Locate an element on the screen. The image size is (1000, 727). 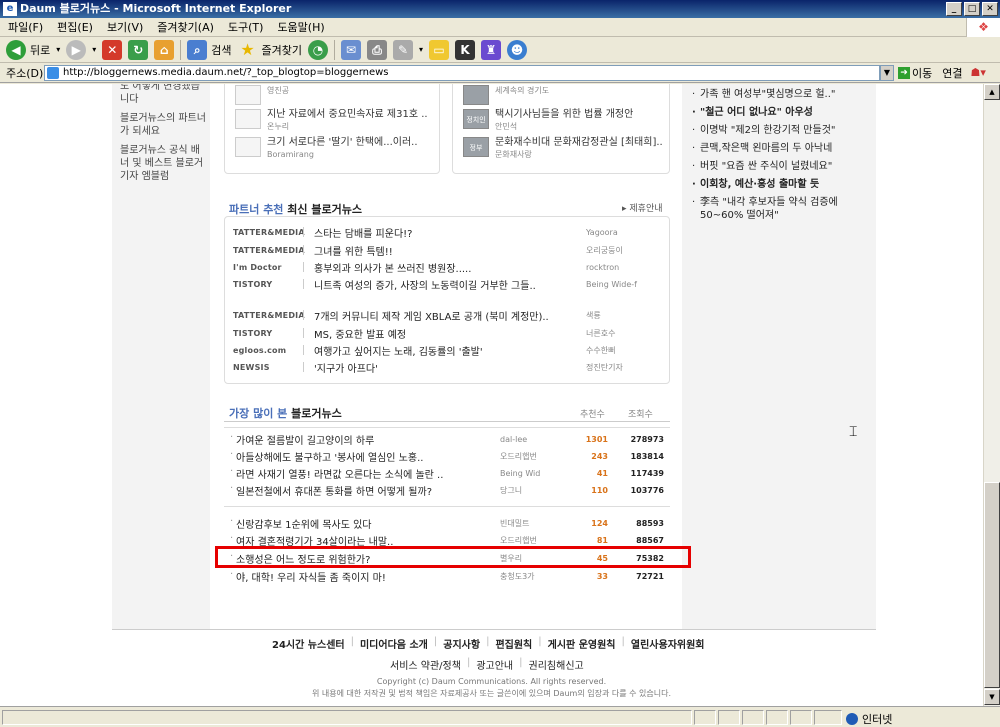
left-link: 블로거뉴스 공식 배너 및 베스트 블로거 기자 엠블럼 is located at coordinates (164, 163).